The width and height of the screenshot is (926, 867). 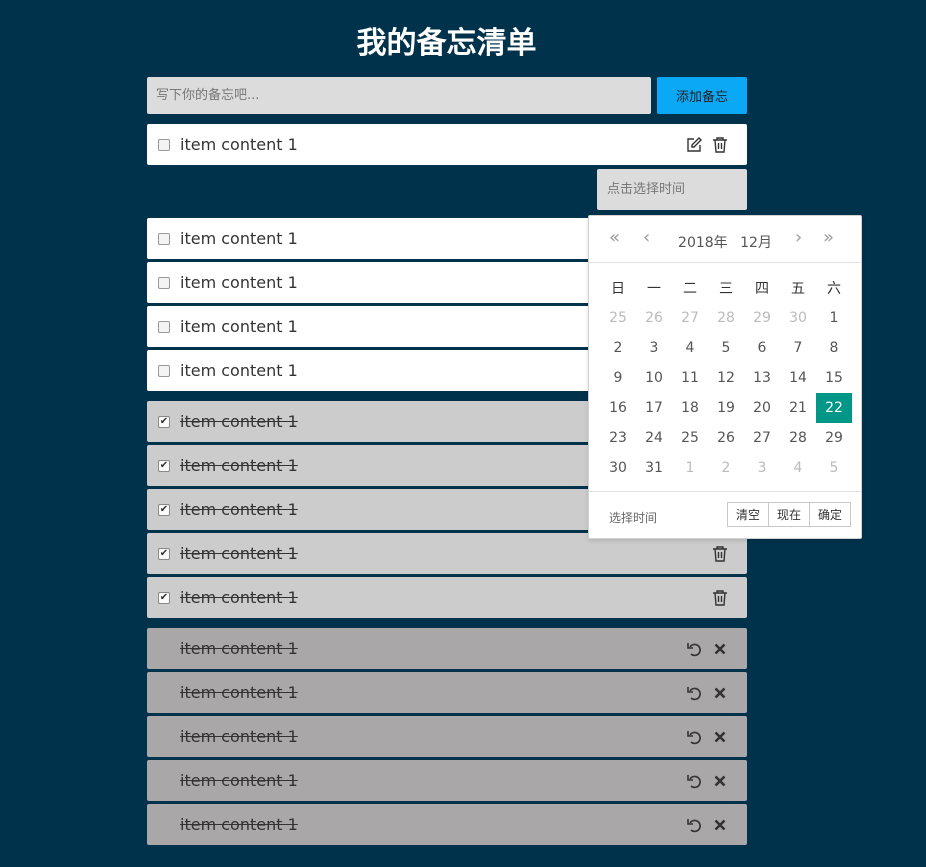 I want to click on date-picker-header: « ‹ 2018年 12月 › », so click(x=725, y=239).